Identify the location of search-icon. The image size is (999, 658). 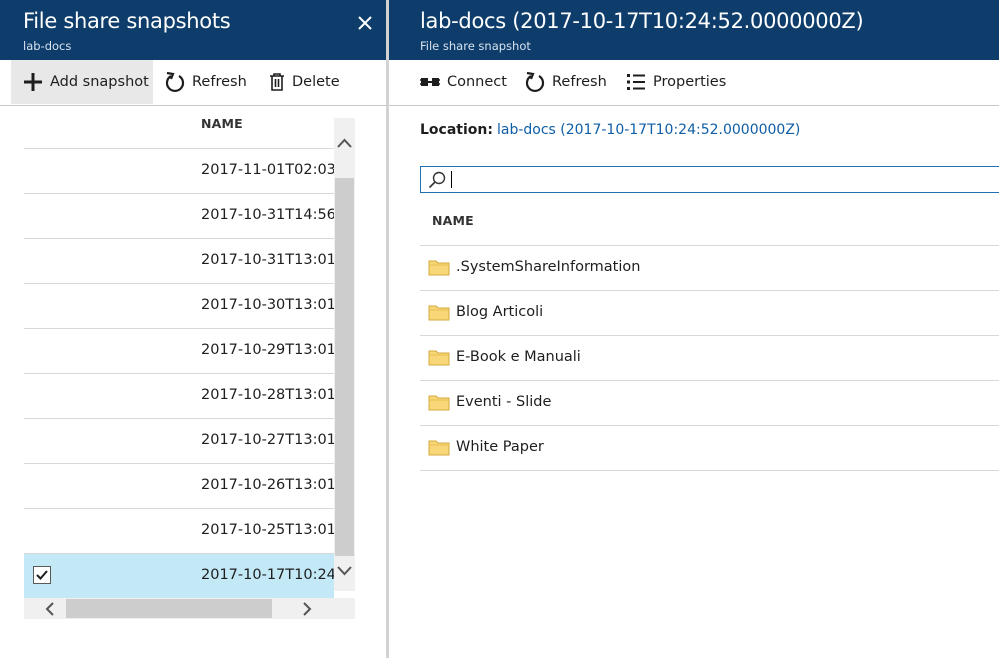
(437, 180).